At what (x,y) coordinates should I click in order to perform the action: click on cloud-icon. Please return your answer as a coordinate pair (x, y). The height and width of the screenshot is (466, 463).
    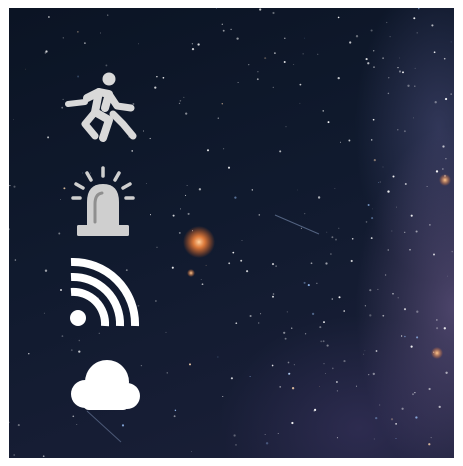
    Looking at the image, I should click on (103, 384).